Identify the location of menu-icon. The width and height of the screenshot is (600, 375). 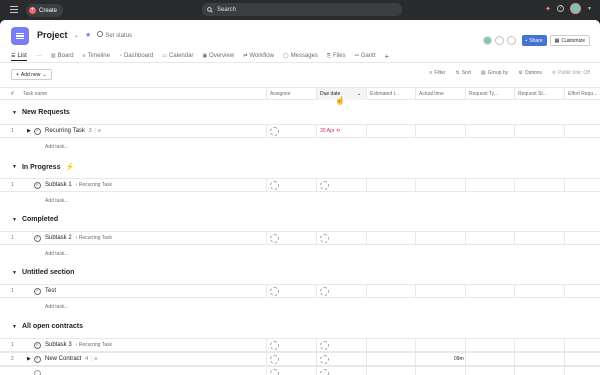
(14, 10).